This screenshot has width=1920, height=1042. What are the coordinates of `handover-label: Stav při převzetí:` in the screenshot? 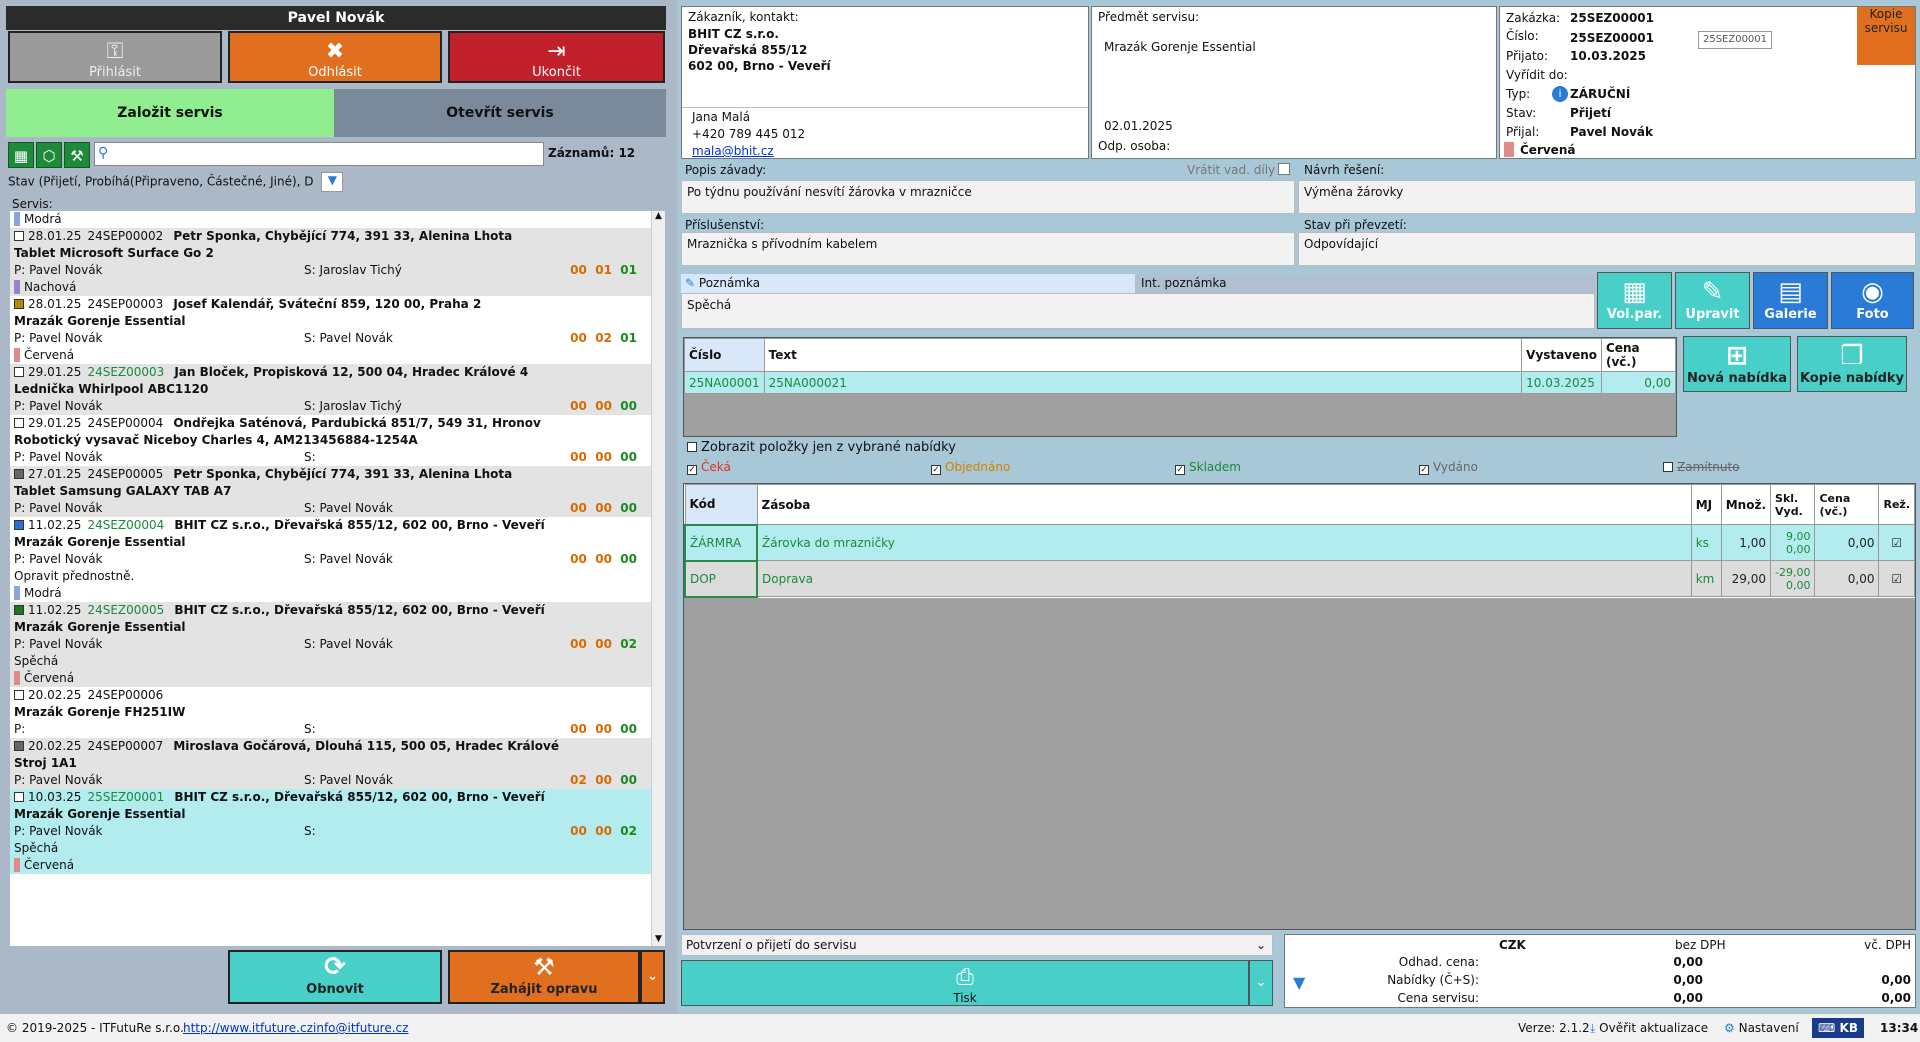 It's located at (1355, 225).